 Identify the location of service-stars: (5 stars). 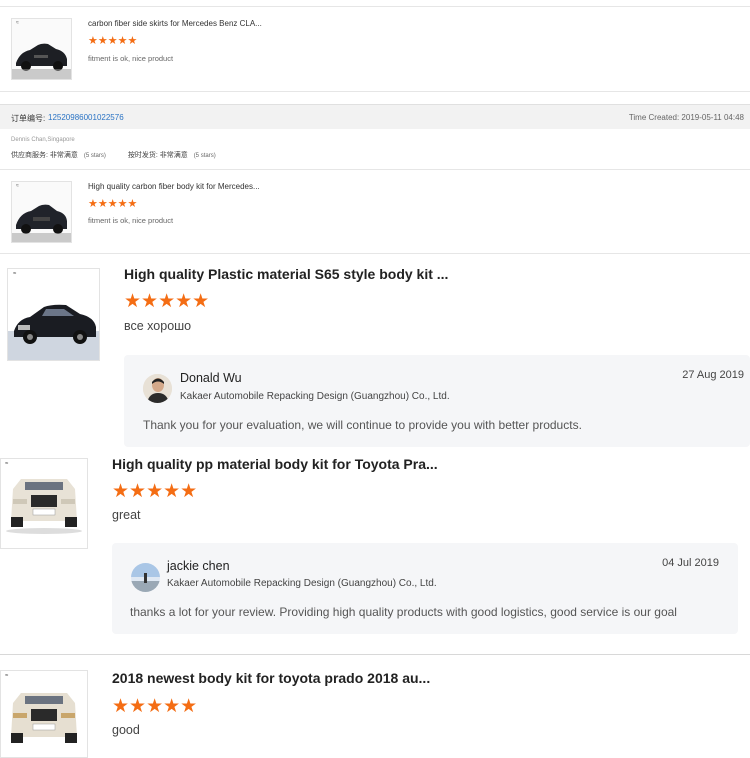
(94, 156).